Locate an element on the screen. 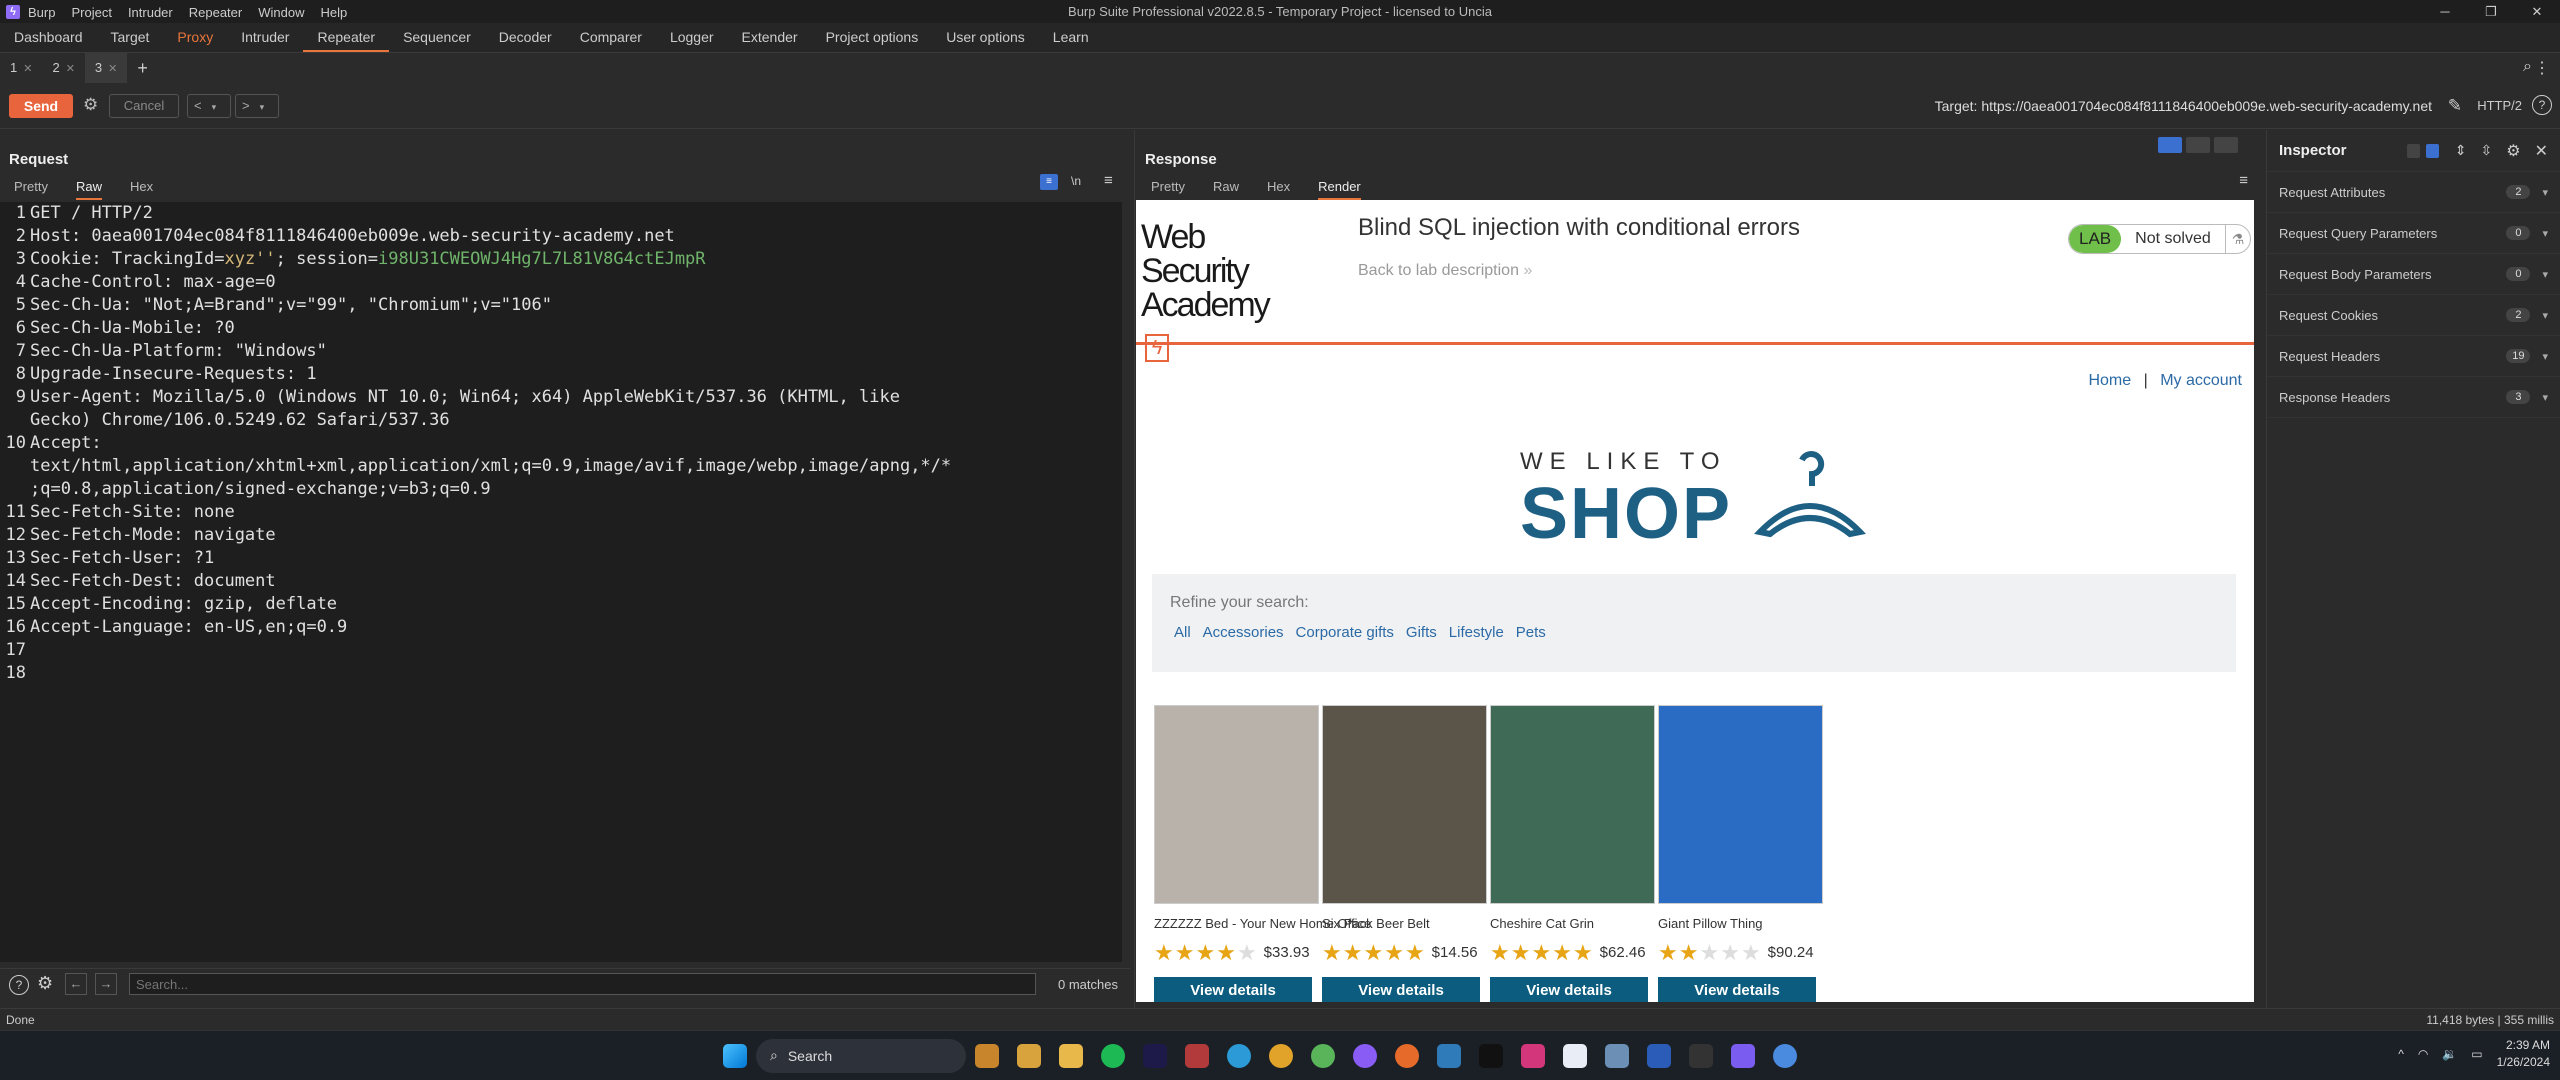 This screenshot has width=2560, height=1080. menu-repeater: Repeater is located at coordinates (215, 12).